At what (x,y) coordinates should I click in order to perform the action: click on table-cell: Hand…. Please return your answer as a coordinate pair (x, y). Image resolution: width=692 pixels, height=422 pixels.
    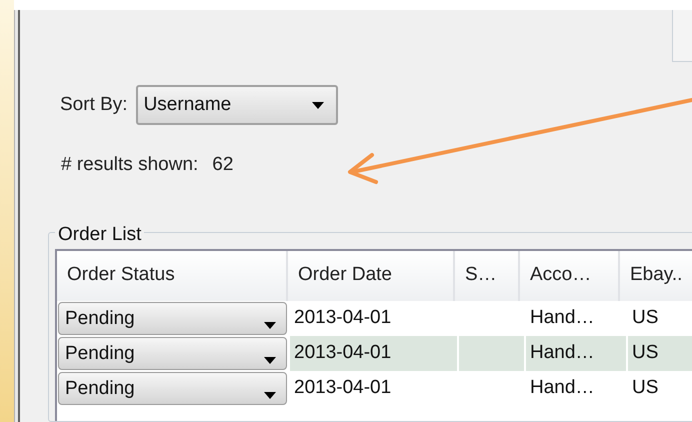
    Looking at the image, I should click on (576, 353).